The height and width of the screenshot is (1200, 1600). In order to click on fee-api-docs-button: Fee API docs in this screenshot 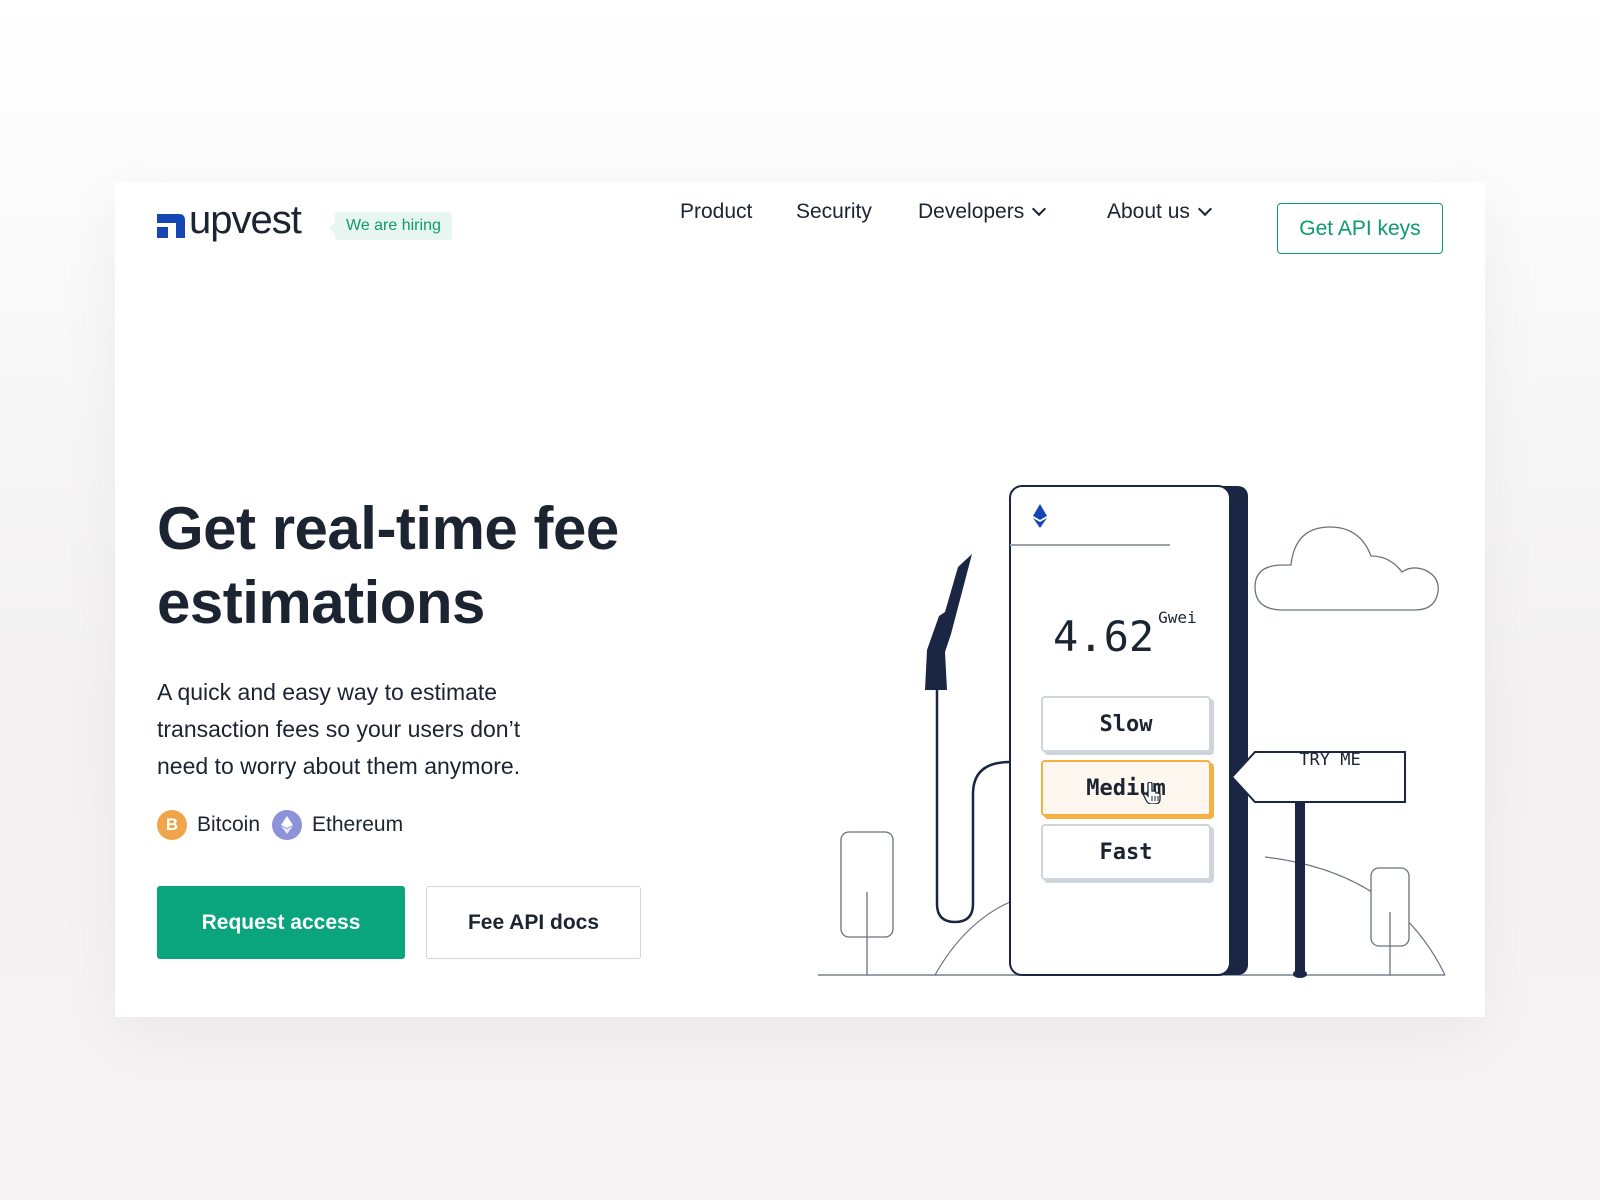, I will do `click(533, 922)`.